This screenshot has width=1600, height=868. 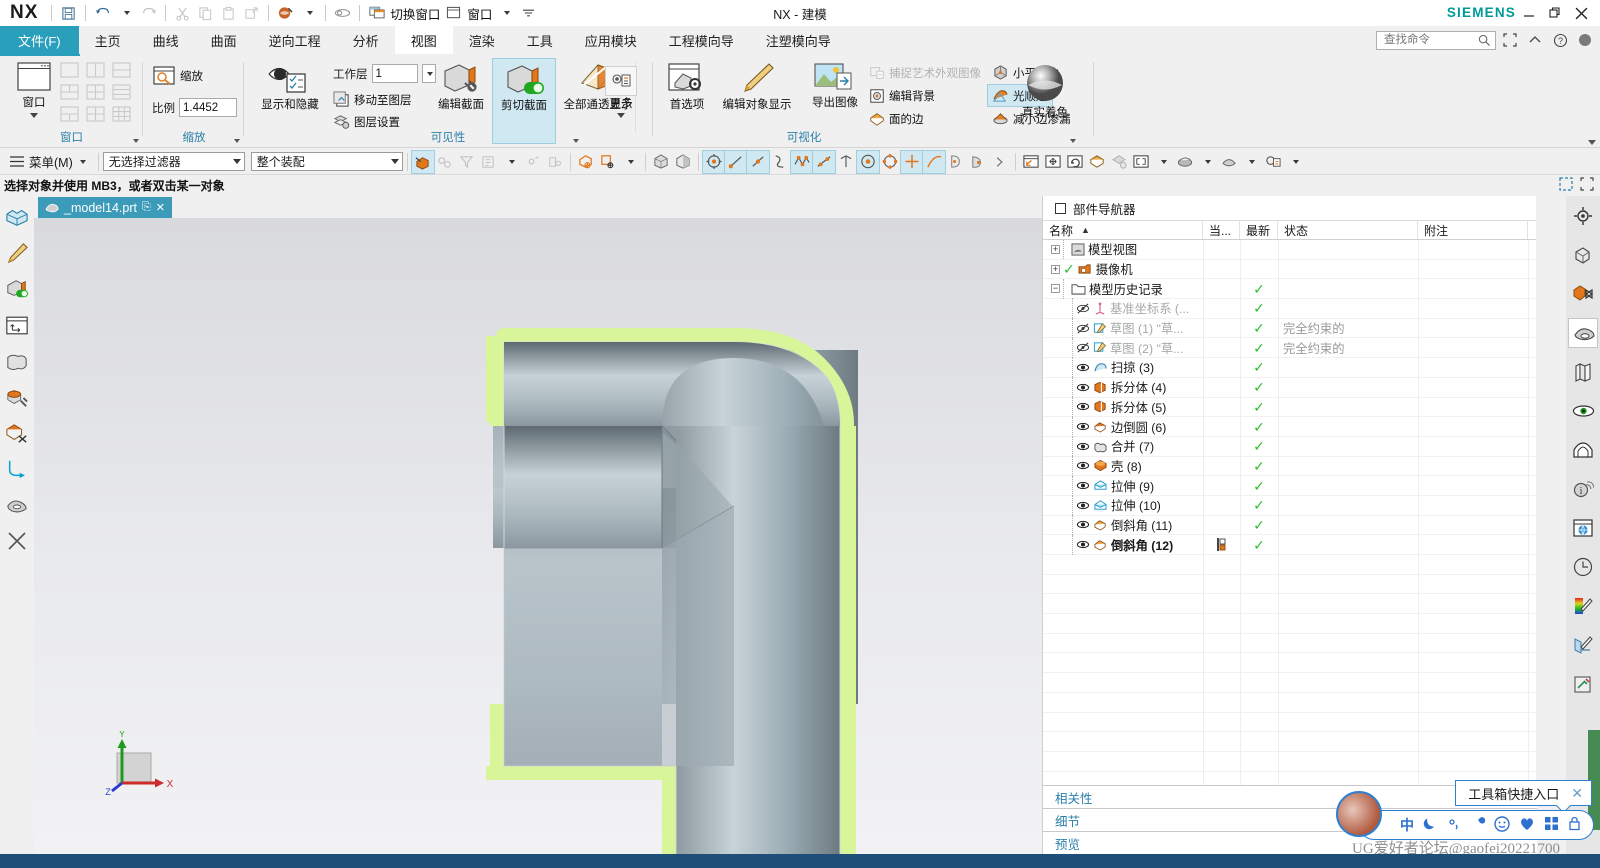 I want to click on table-row: 草图 (1) "草... ✓ 完全约束的, so click(x=1289, y=328).